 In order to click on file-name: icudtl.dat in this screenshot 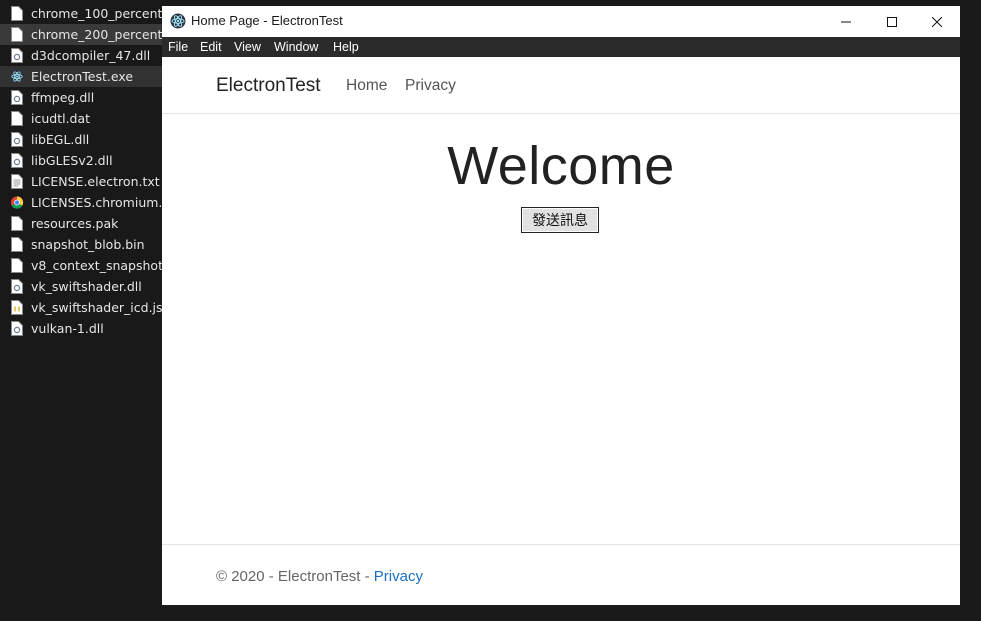, I will do `click(61, 118)`.